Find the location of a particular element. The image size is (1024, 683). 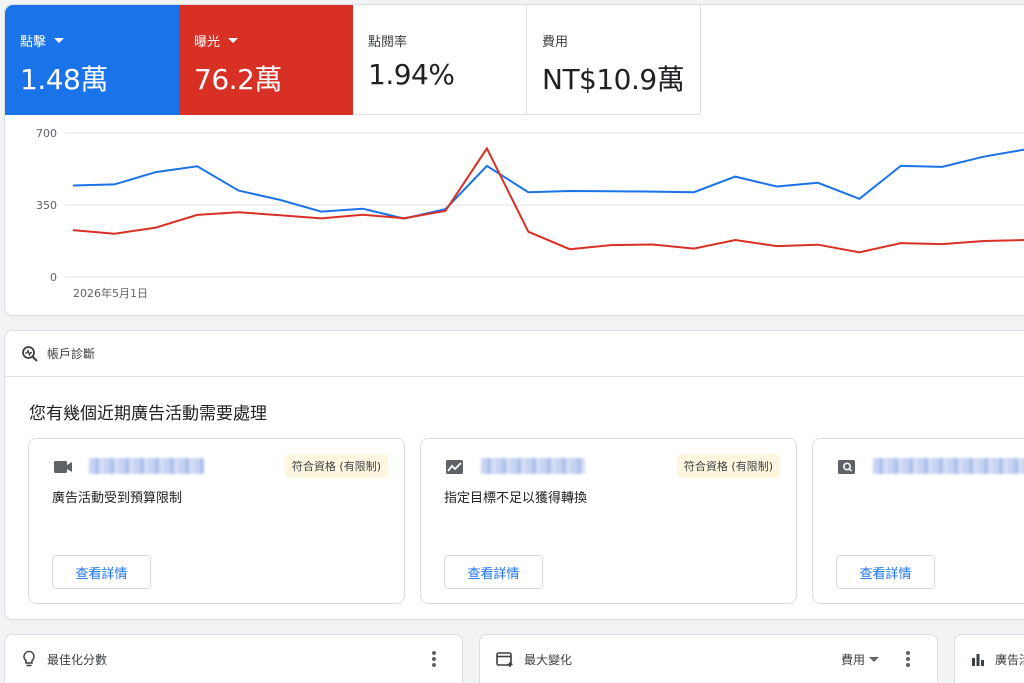

calendar-add-icon is located at coordinates (504, 659).